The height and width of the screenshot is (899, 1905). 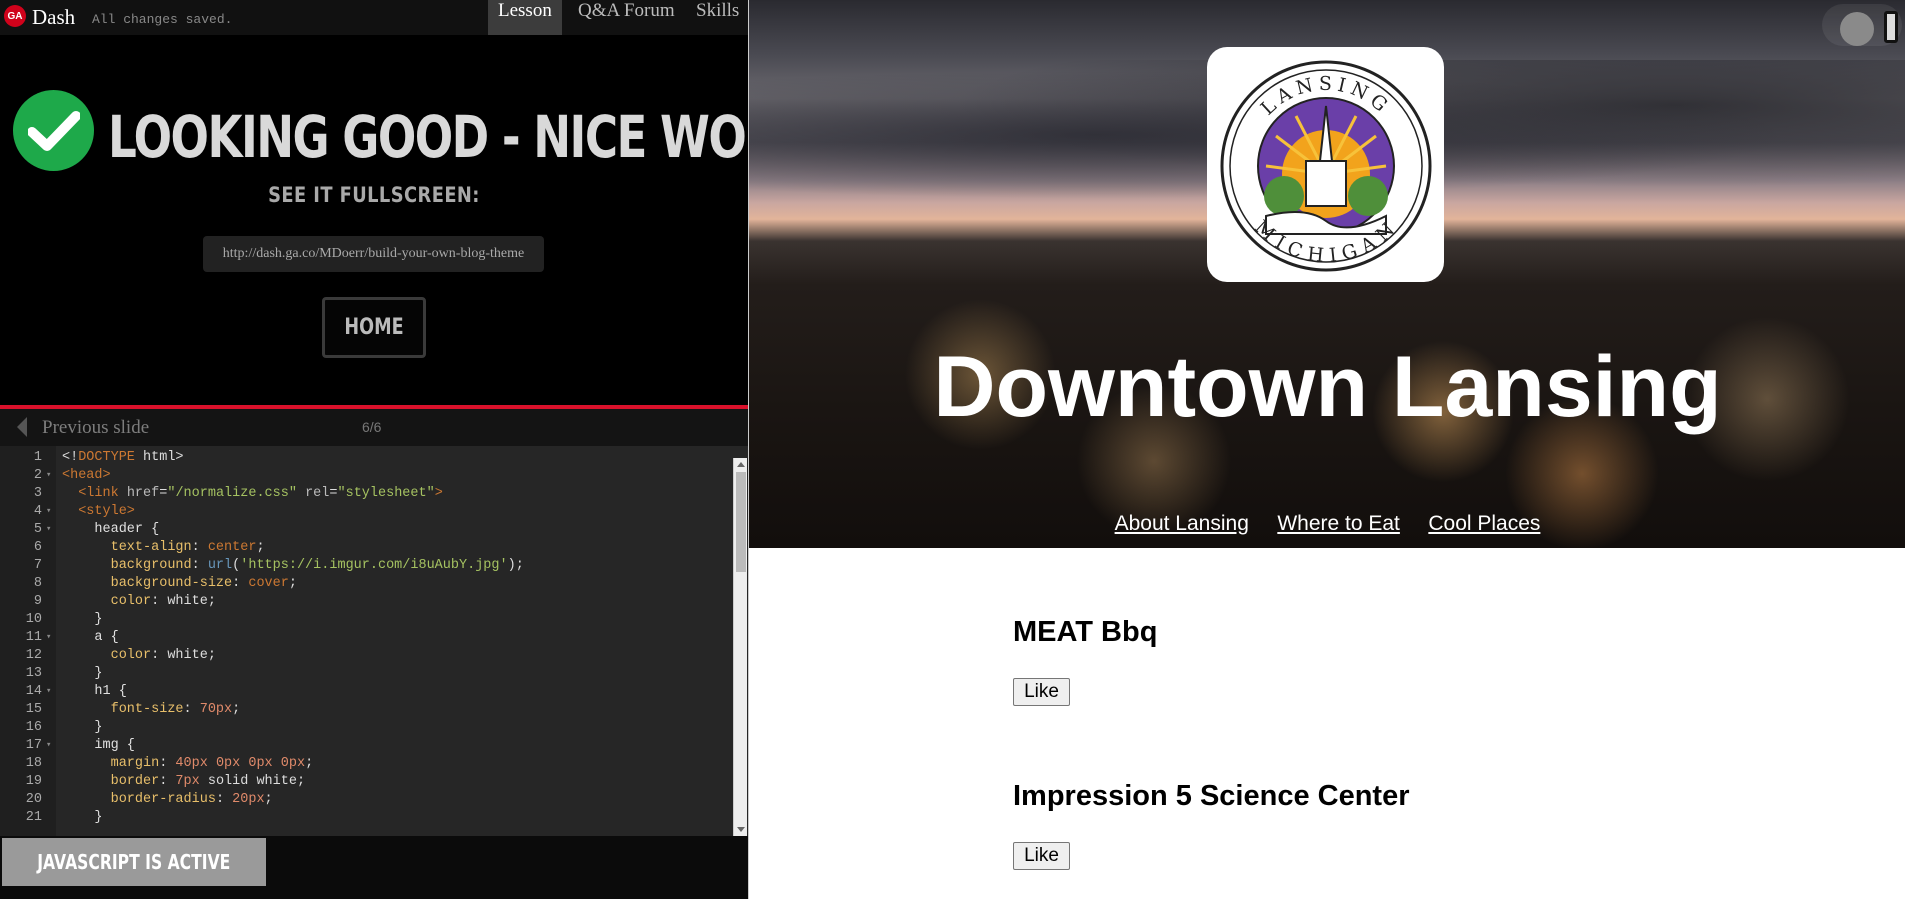 What do you see at coordinates (1211, 796) in the screenshot?
I see `place-title: Impression 5 Science Center` at bounding box center [1211, 796].